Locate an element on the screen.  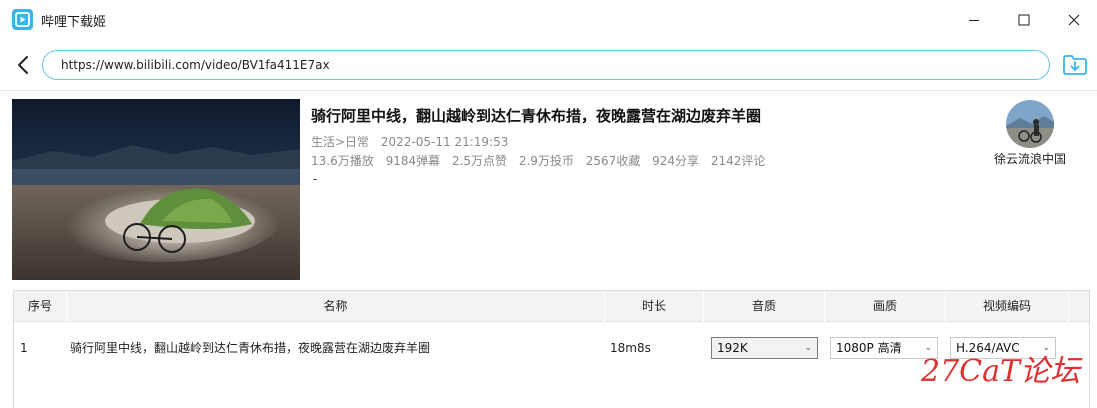
video-description: - is located at coordinates (315, 179).